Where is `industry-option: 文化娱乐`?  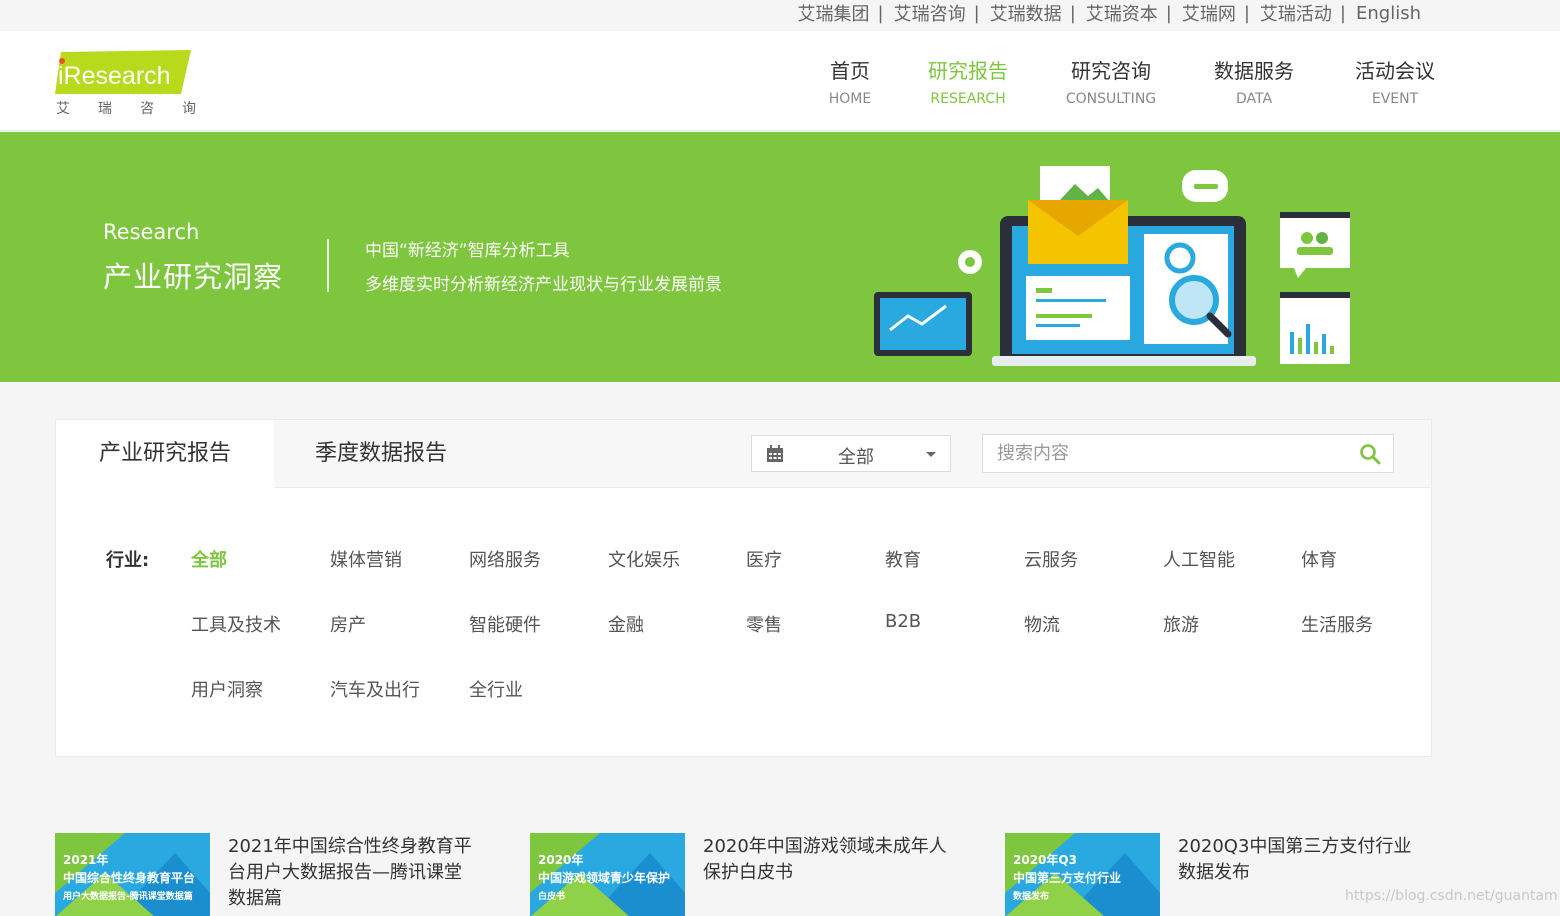 industry-option: 文化娱乐 is located at coordinates (644, 559).